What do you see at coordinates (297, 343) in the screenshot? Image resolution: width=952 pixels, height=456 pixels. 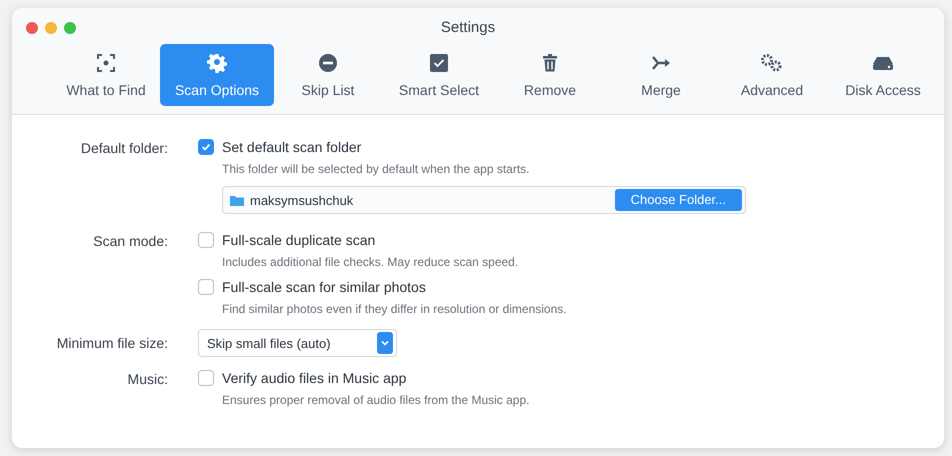 I see `dropdown: Skip small files (auto)` at bounding box center [297, 343].